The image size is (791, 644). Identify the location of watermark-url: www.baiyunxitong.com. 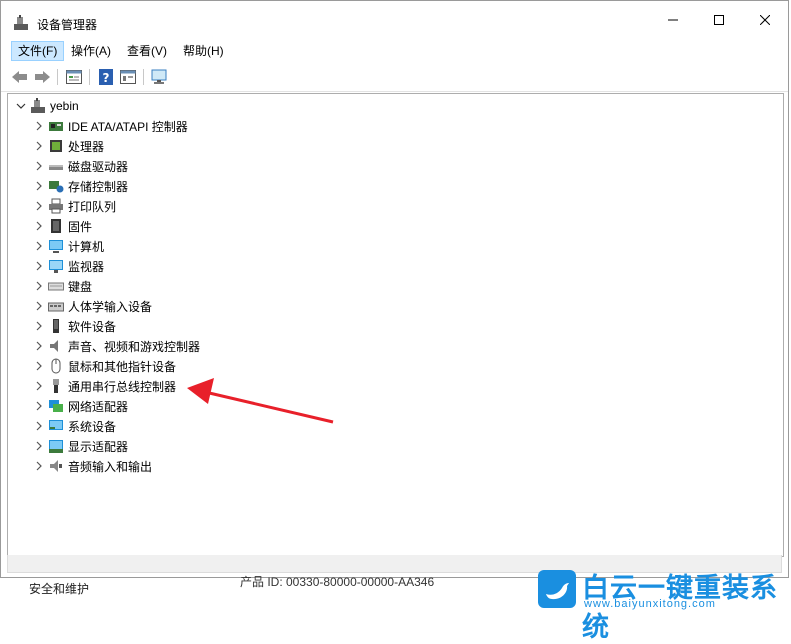
(650, 604).